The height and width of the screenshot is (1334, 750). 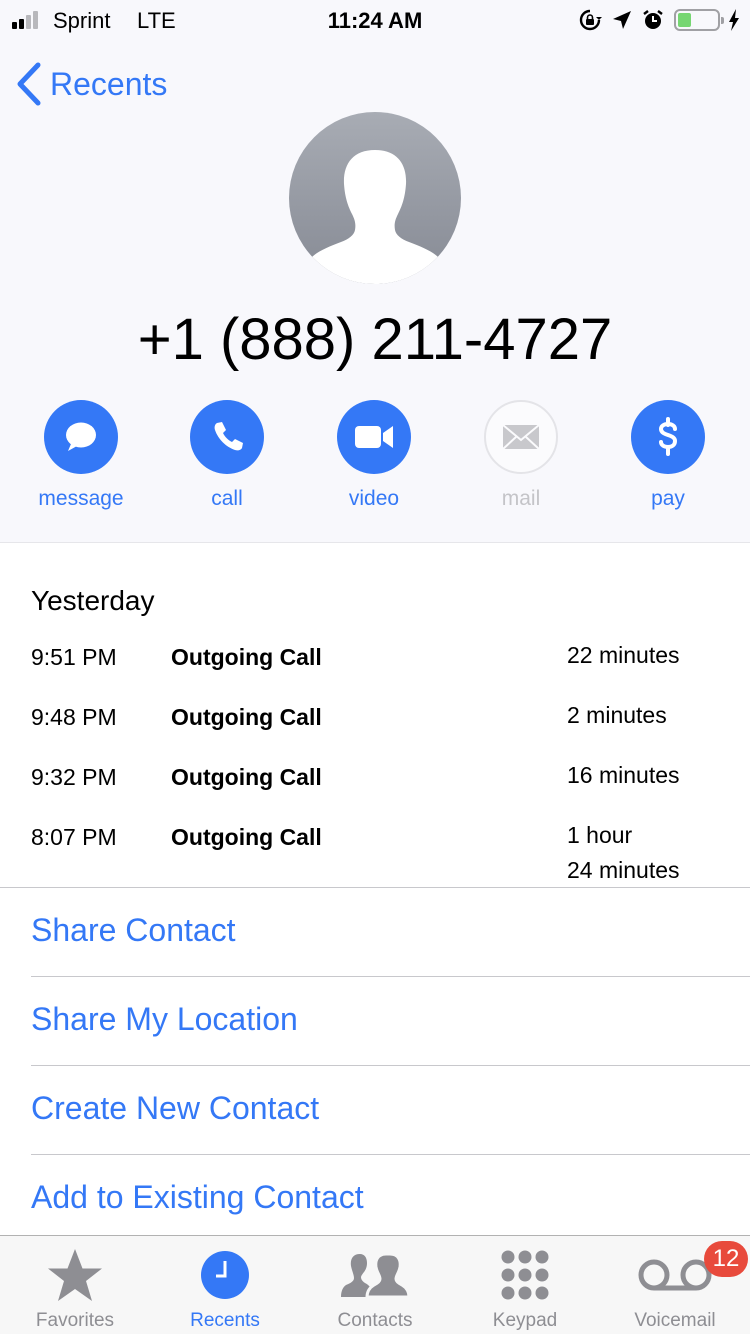 I want to click on clock-icon, so click(x=225, y=1275).